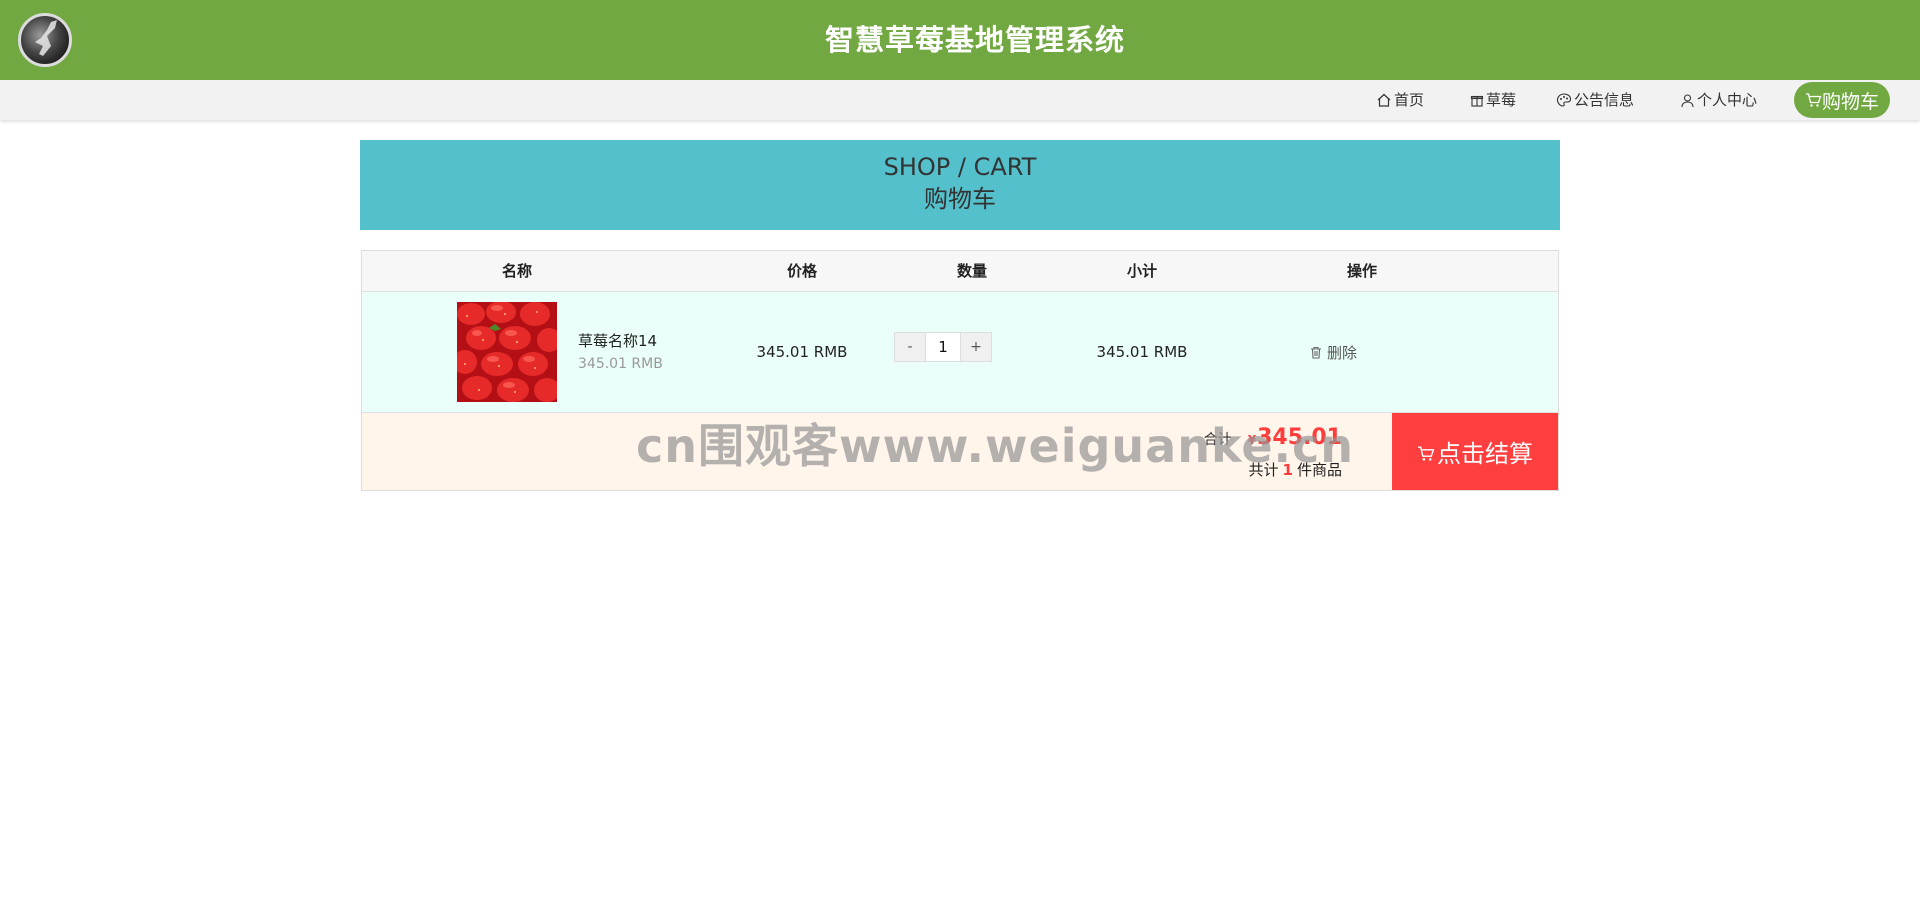 This screenshot has height=919, width=1920. I want to click on banner-title-cn: 购物车, so click(960, 199).